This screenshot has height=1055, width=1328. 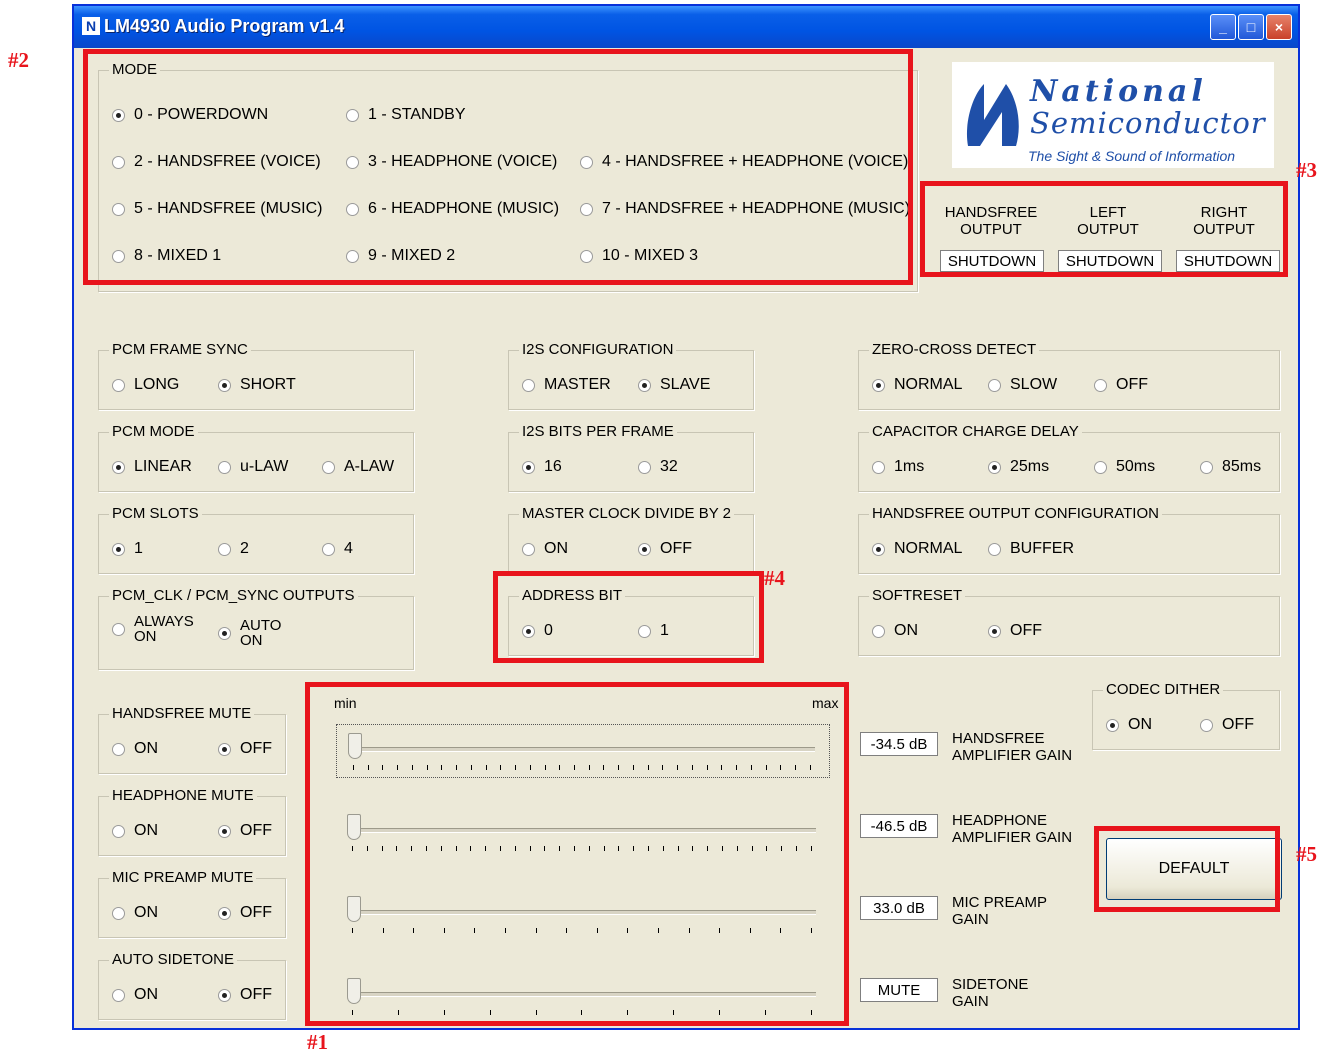 I want to click on window-title: LM4930 Audio Program v1.4, so click(x=224, y=26).